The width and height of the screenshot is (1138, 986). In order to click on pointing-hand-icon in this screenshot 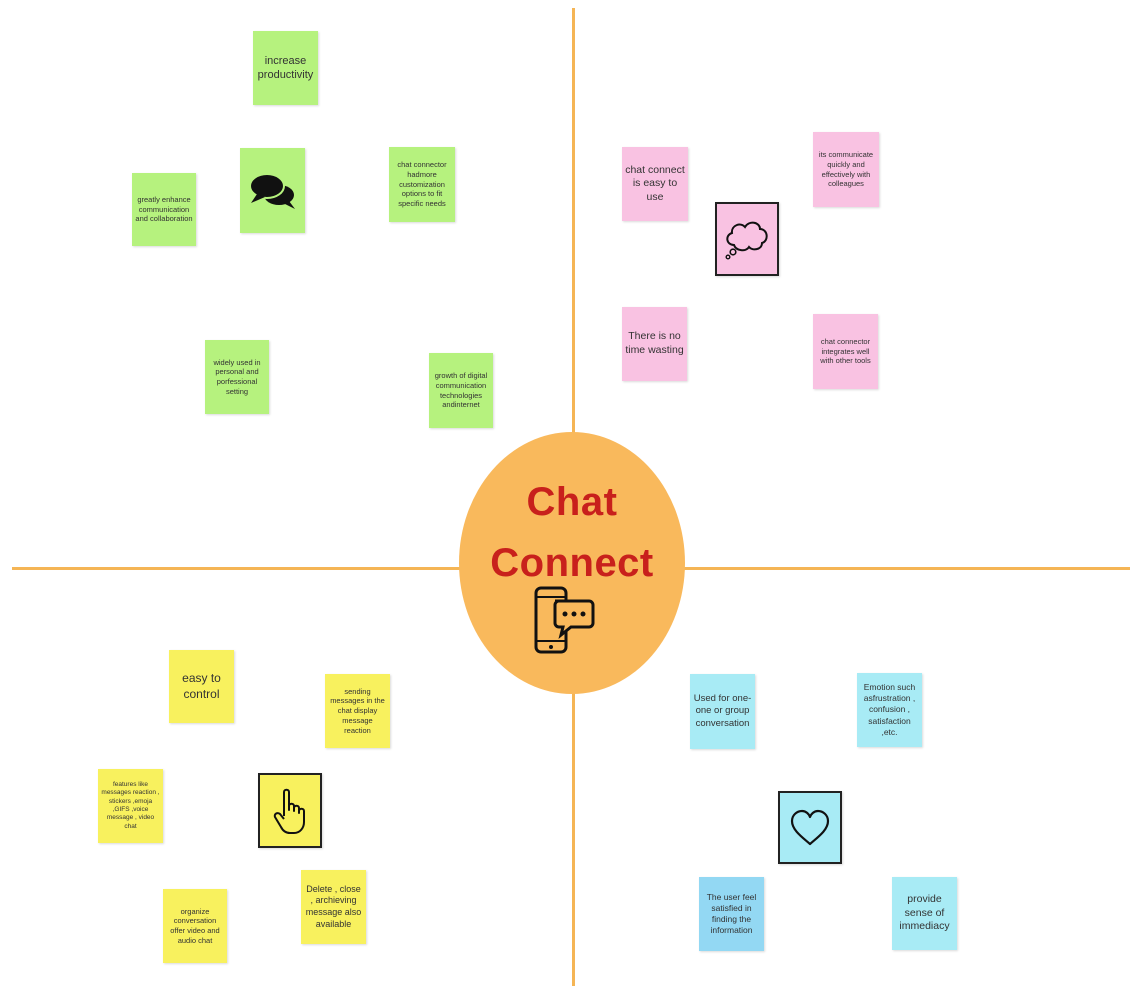, I will do `click(289, 811)`.